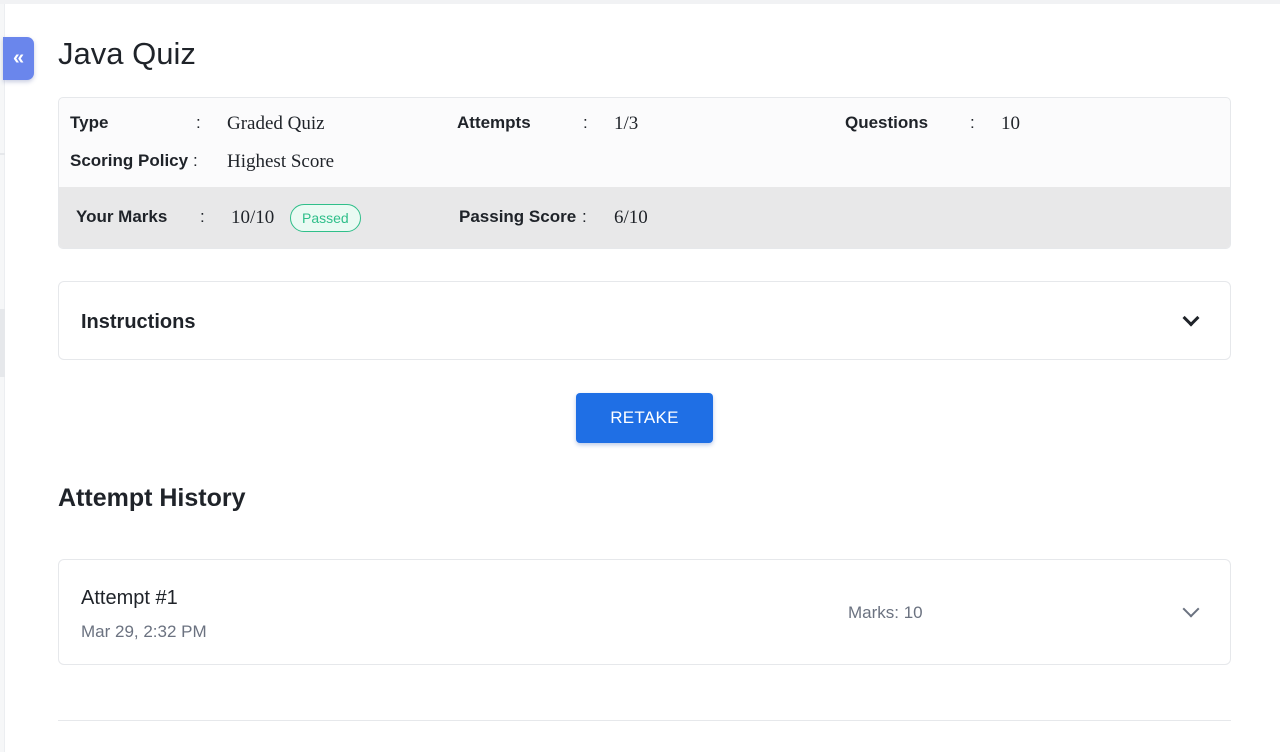 This screenshot has width=1280, height=752. Describe the element at coordinates (631, 217) in the screenshot. I see `passing-score-value: 6/10` at that location.